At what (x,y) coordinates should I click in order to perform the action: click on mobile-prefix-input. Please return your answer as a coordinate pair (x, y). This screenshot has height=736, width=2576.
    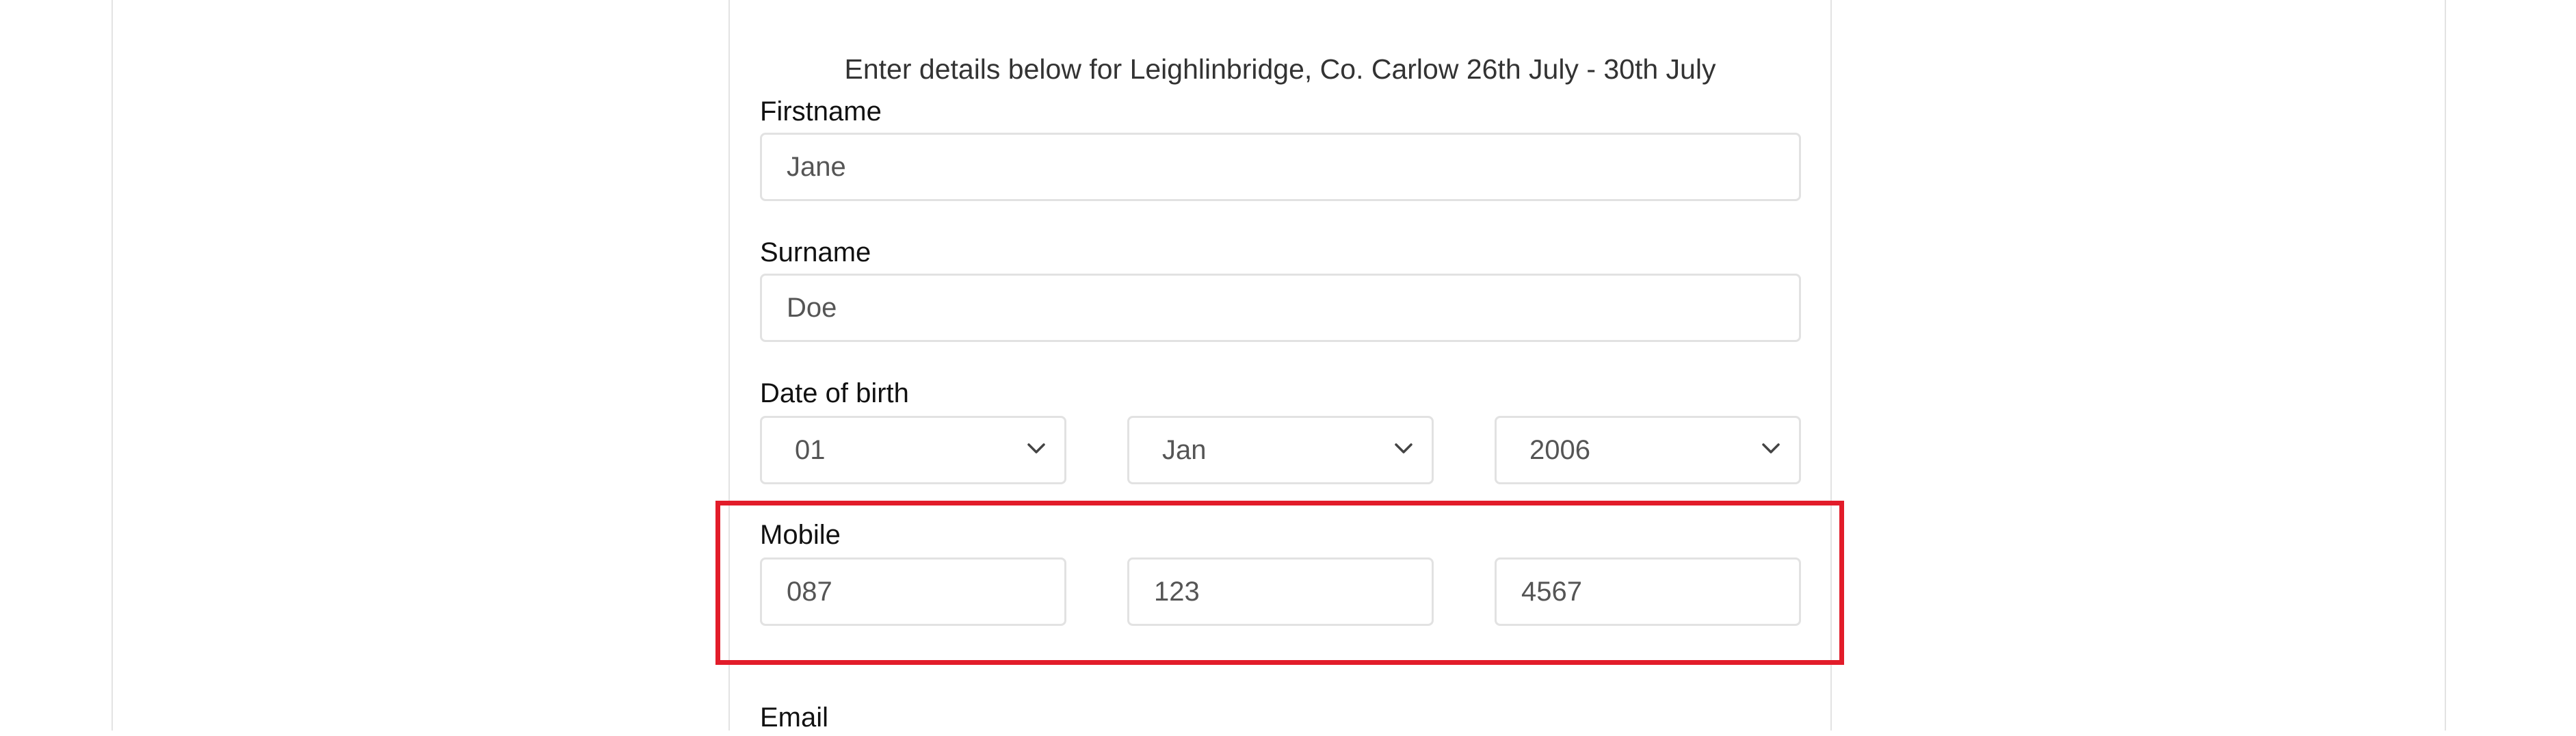
    Looking at the image, I should click on (913, 591).